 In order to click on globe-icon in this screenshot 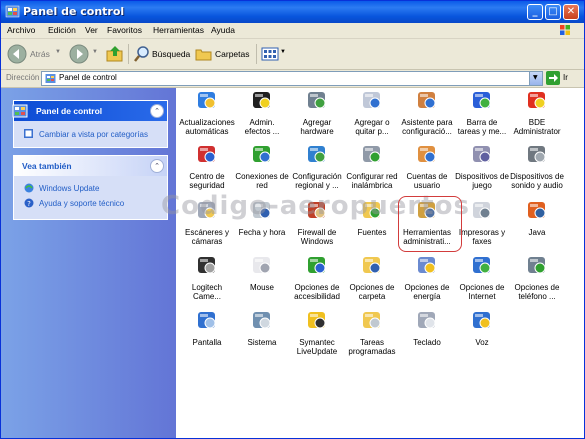, I will do `click(317, 154)`.